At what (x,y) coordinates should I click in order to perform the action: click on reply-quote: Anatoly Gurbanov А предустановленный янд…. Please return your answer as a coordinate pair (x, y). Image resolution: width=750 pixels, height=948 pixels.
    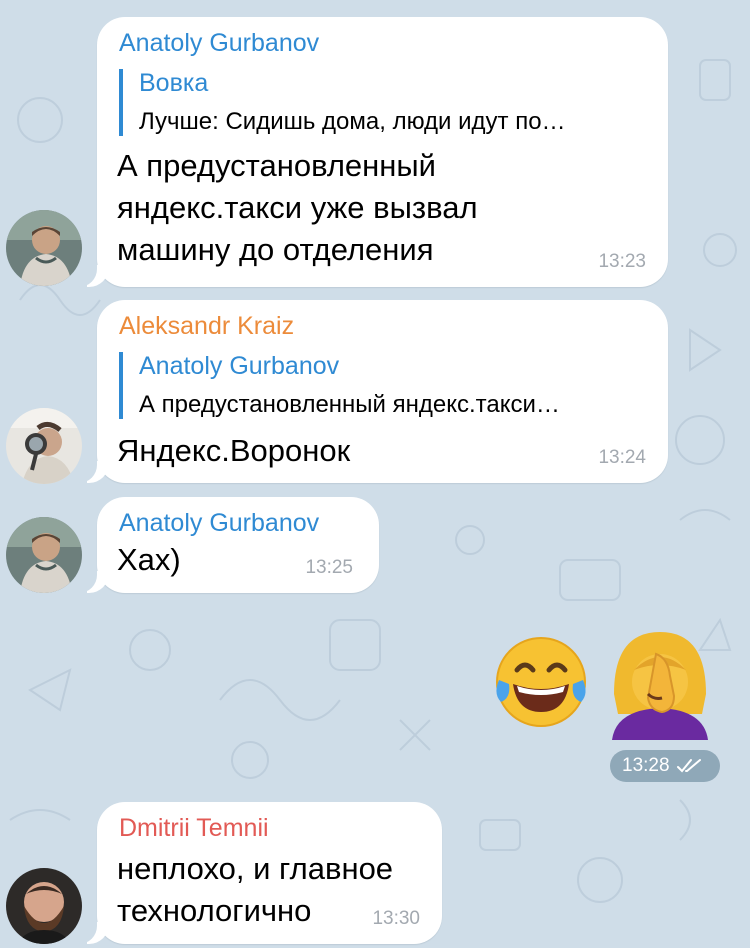
    Looking at the image, I should click on (339, 385).